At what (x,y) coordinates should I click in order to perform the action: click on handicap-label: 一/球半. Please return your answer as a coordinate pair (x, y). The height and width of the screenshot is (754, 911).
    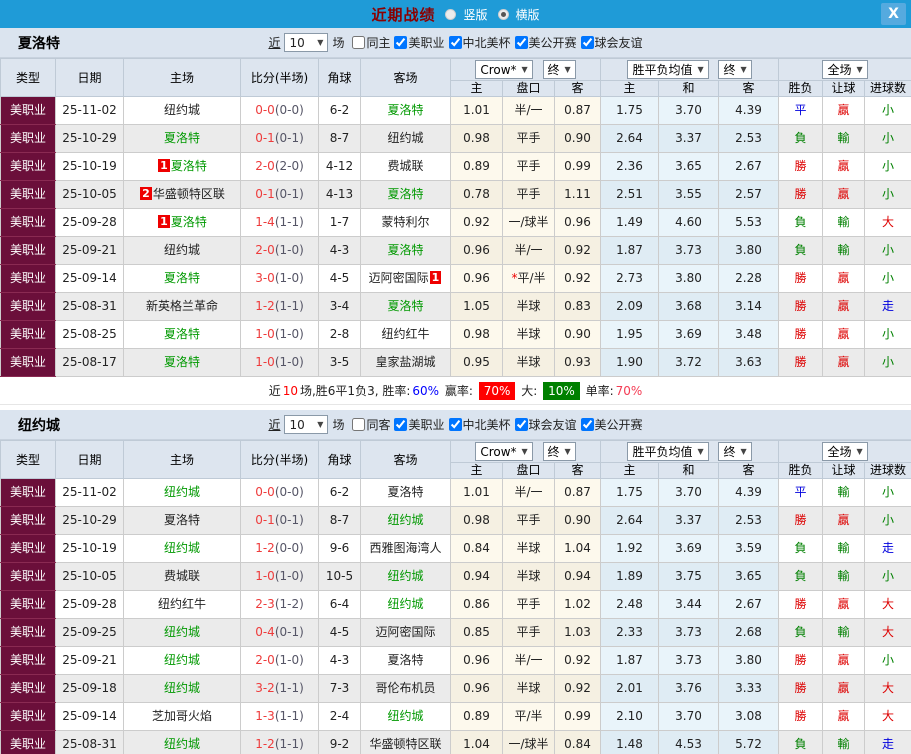
    Looking at the image, I should click on (528, 744).